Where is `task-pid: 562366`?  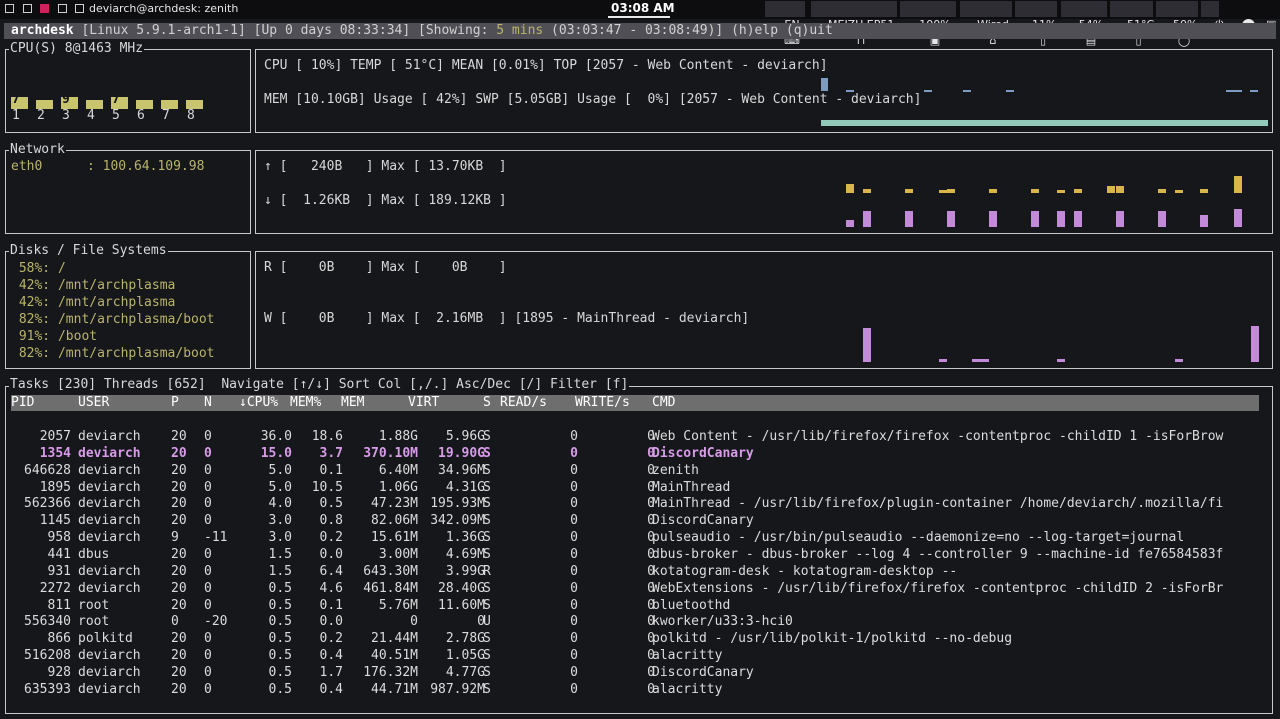 task-pid: 562366 is located at coordinates (47, 504).